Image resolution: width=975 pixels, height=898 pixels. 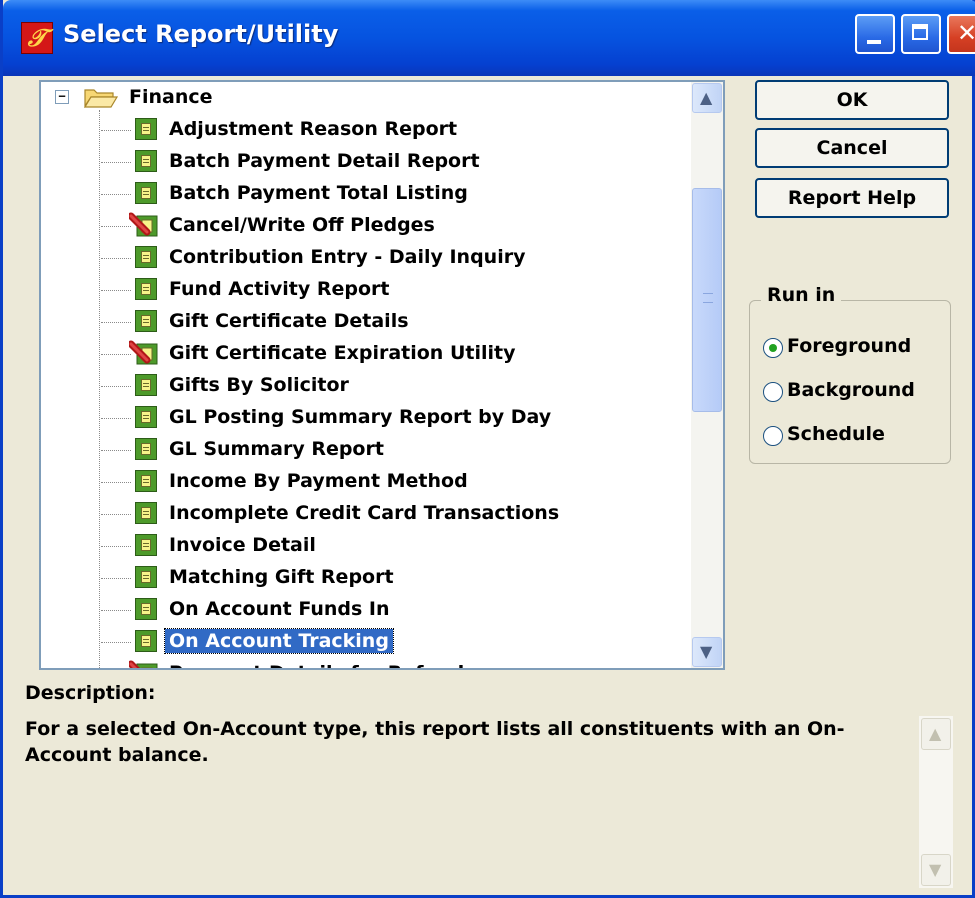 I want to click on radio-label: Foreground, so click(x=849, y=346).